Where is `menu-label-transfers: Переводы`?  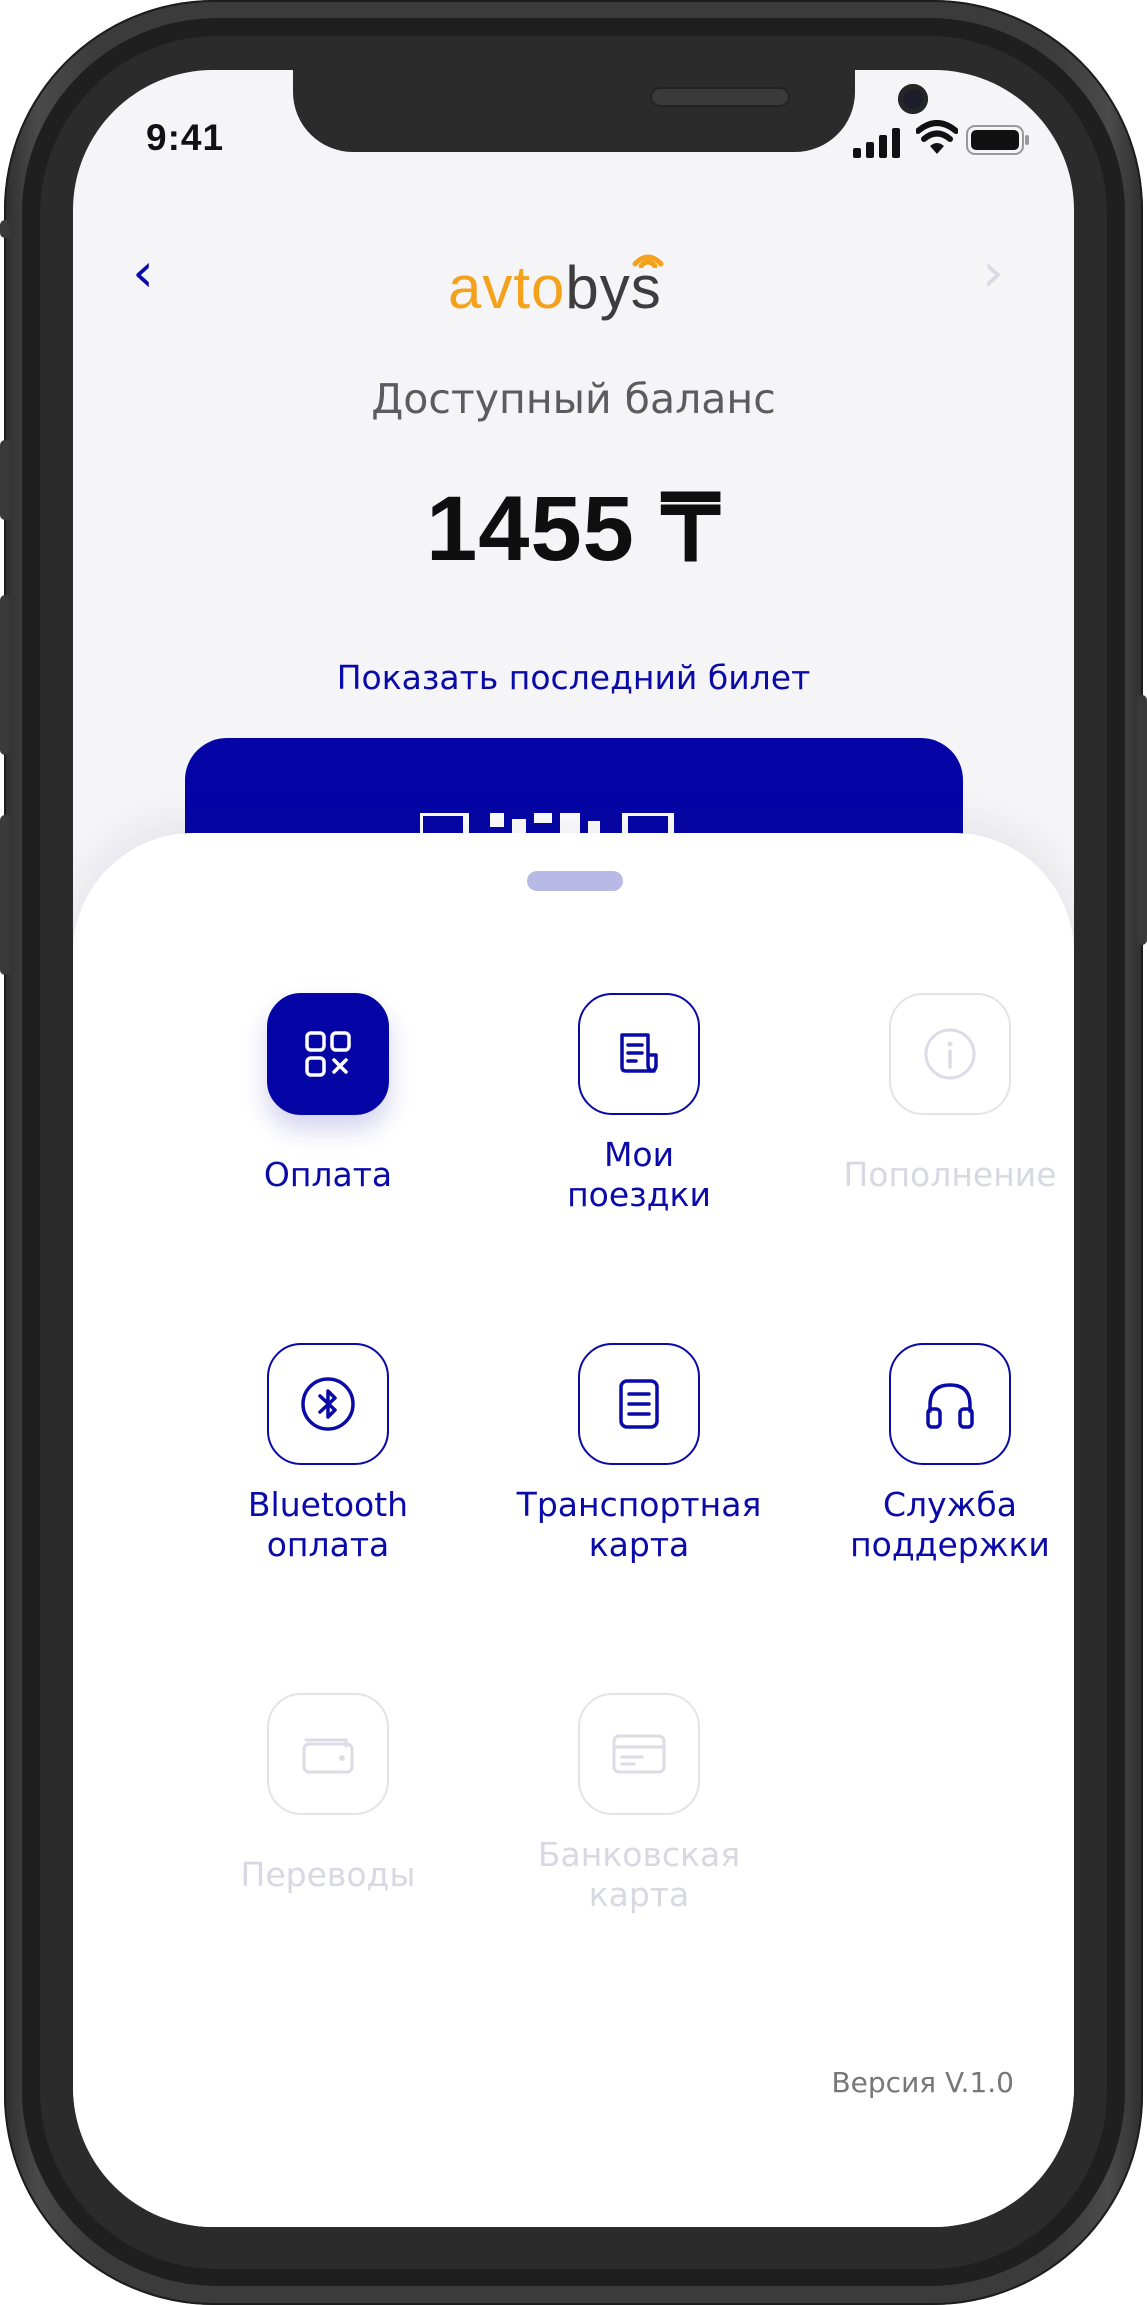 menu-label-transfers: Переводы is located at coordinates (328, 1874).